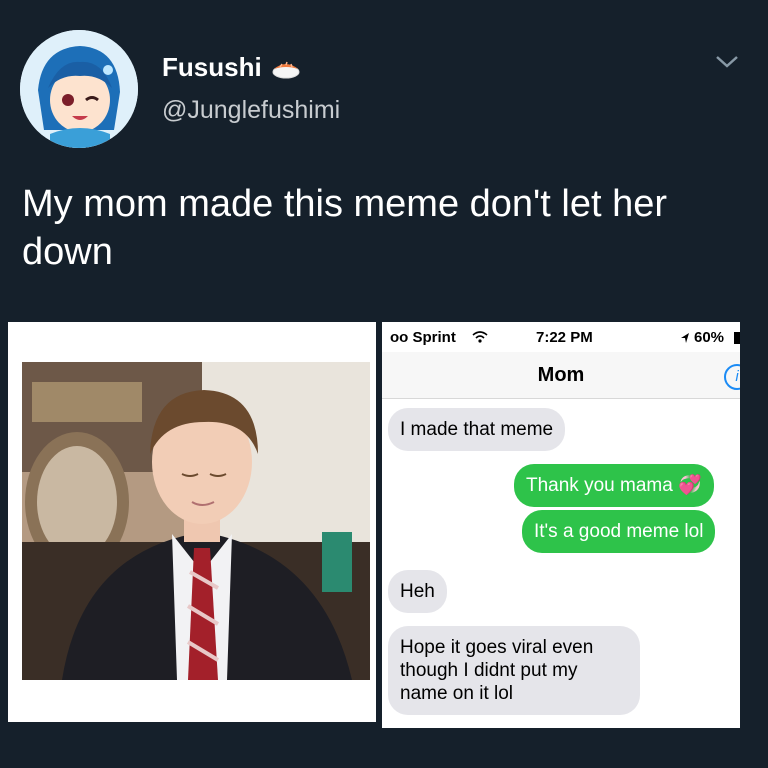 The height and width of the screenshot is (768, 768). Describe the element at coordinates (737, 338) in the screenshot. I see `battery-icon` at that location.